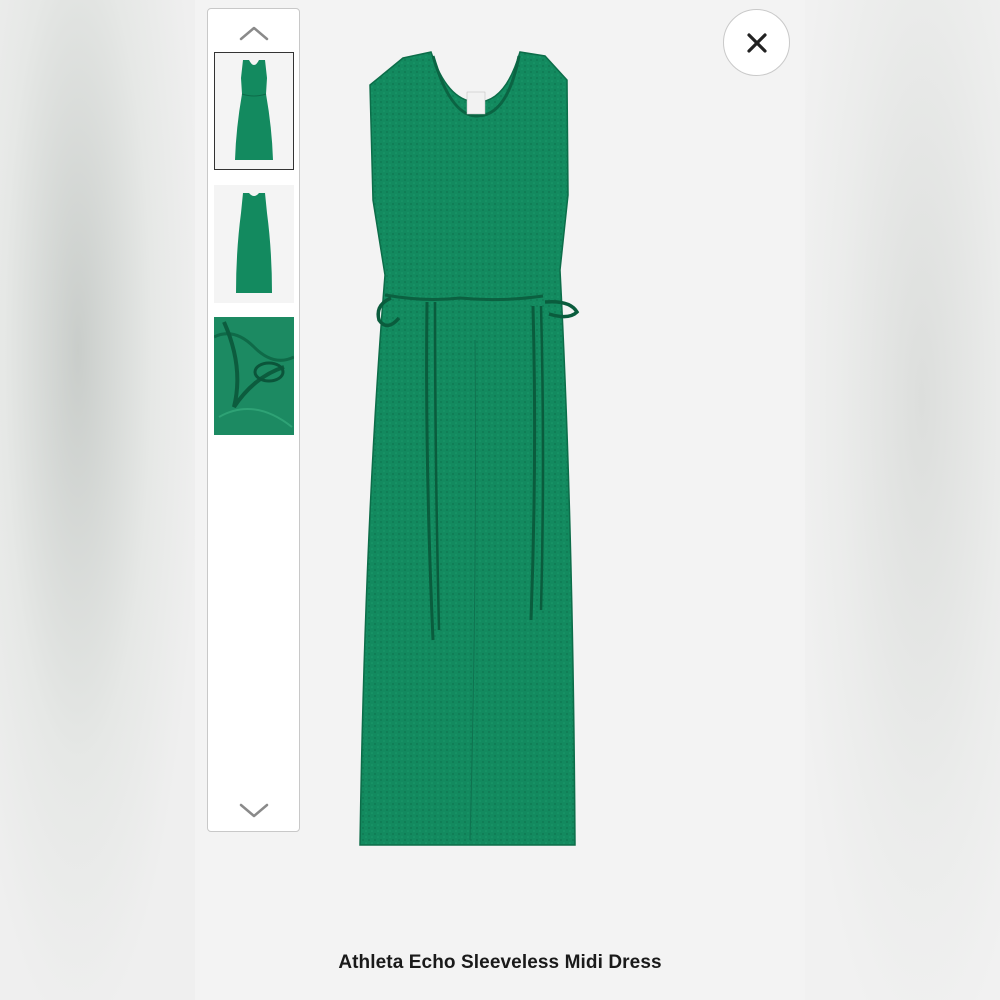 The image size is (1000, 1000). I want to click on chevron-down-icon, so click(253, 810).